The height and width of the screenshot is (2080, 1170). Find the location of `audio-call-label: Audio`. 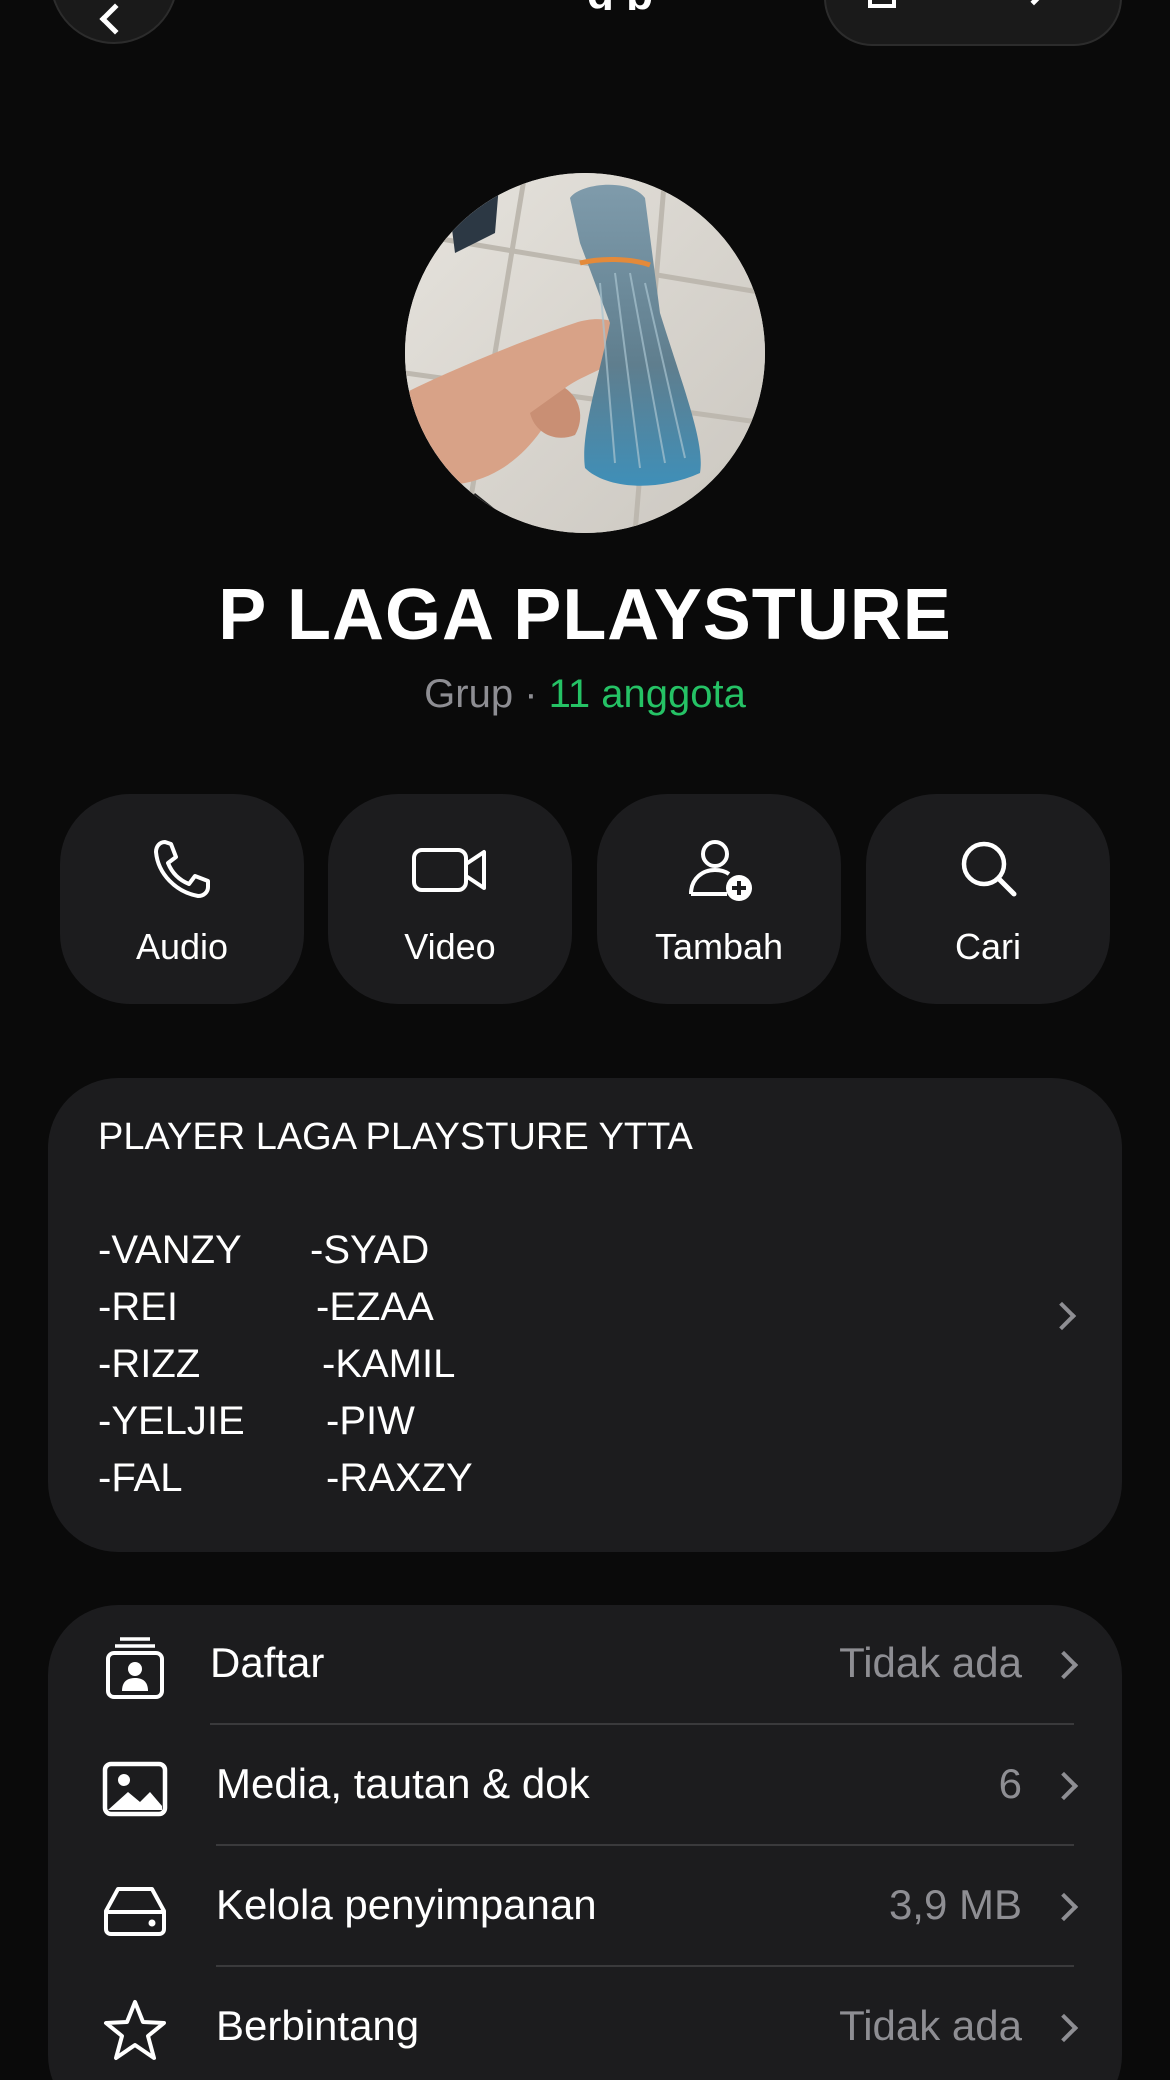

audio-call-label: Audio is located at coordinates (182, 946).